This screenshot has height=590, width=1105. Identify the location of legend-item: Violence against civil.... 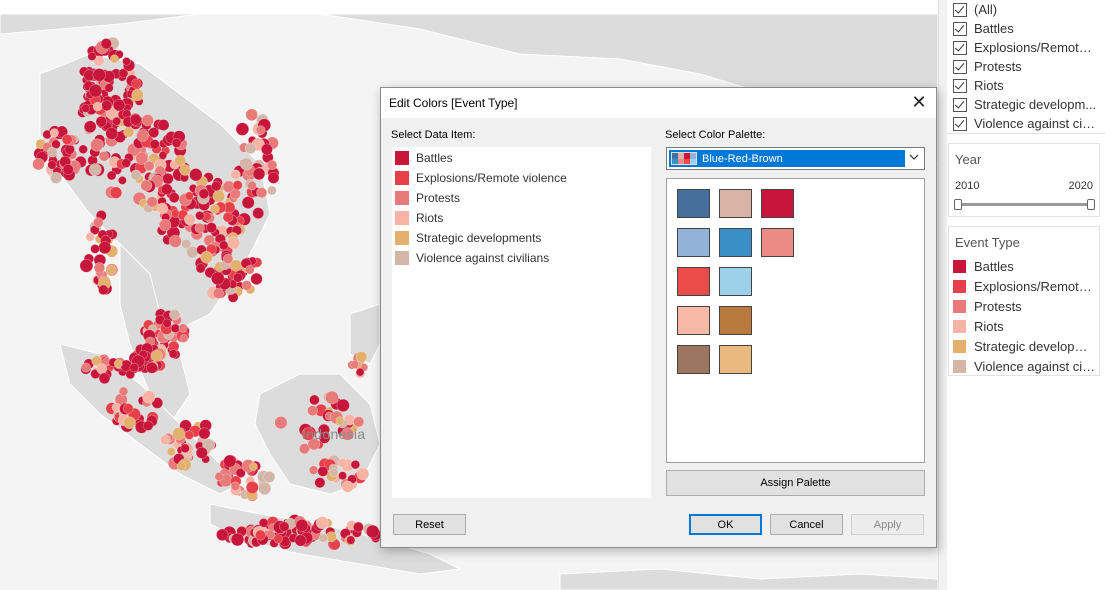
(1026, 366).